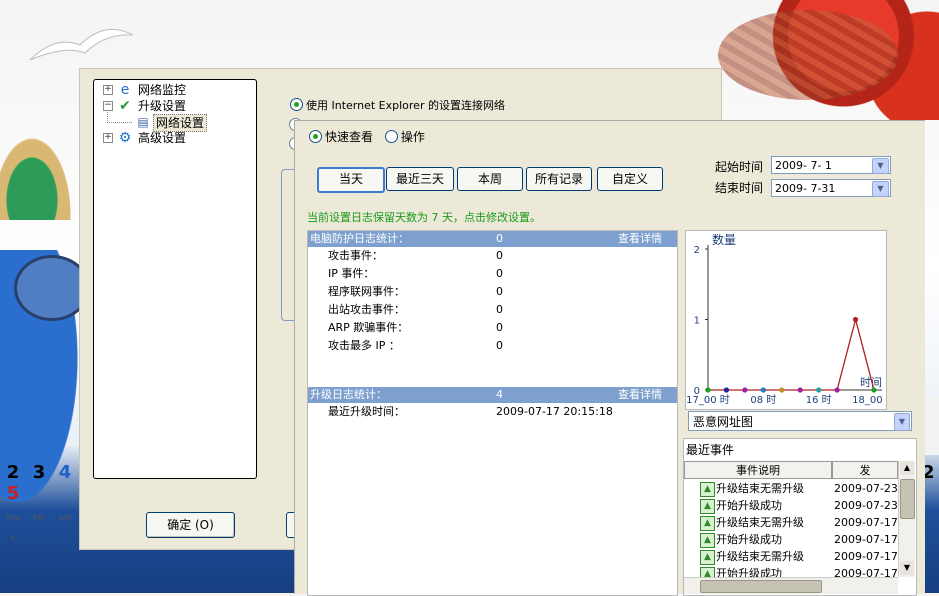 This screenshot has width=939, height=596. I want to click on scroll-down-icon: ▼, so click(907, 568).